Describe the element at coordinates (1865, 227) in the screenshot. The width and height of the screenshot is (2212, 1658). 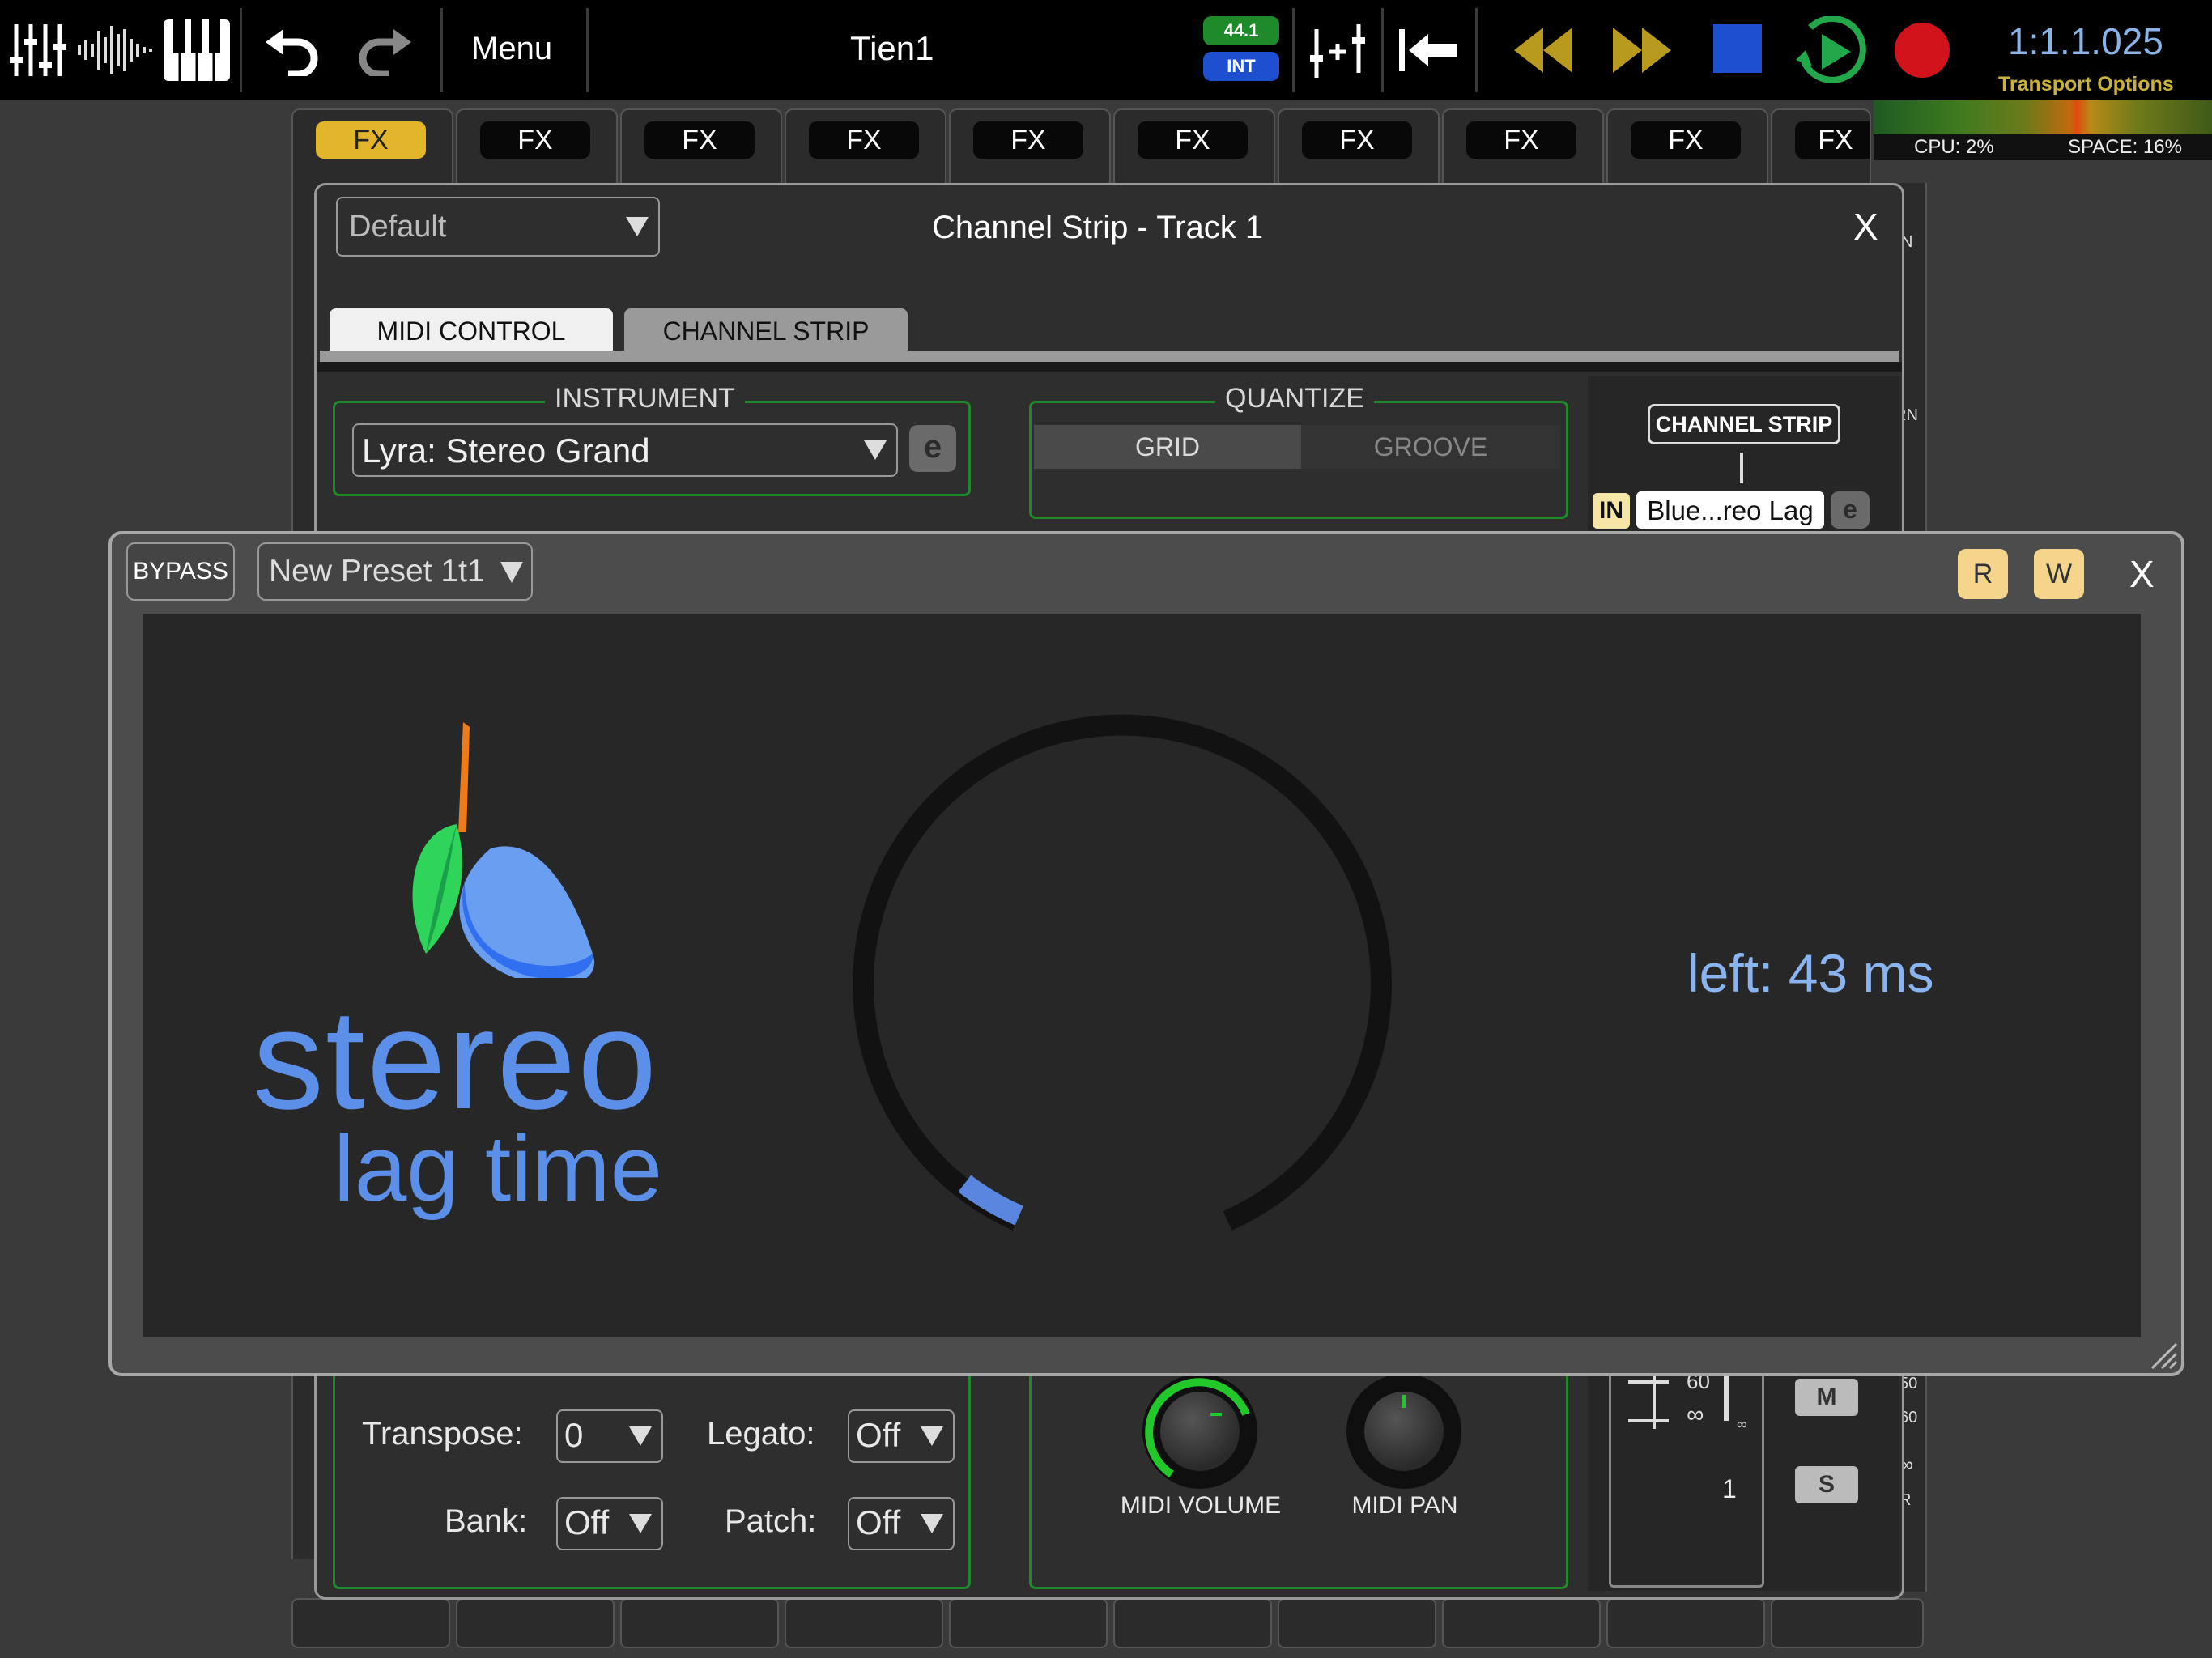
I see `close-button: X` at that location.